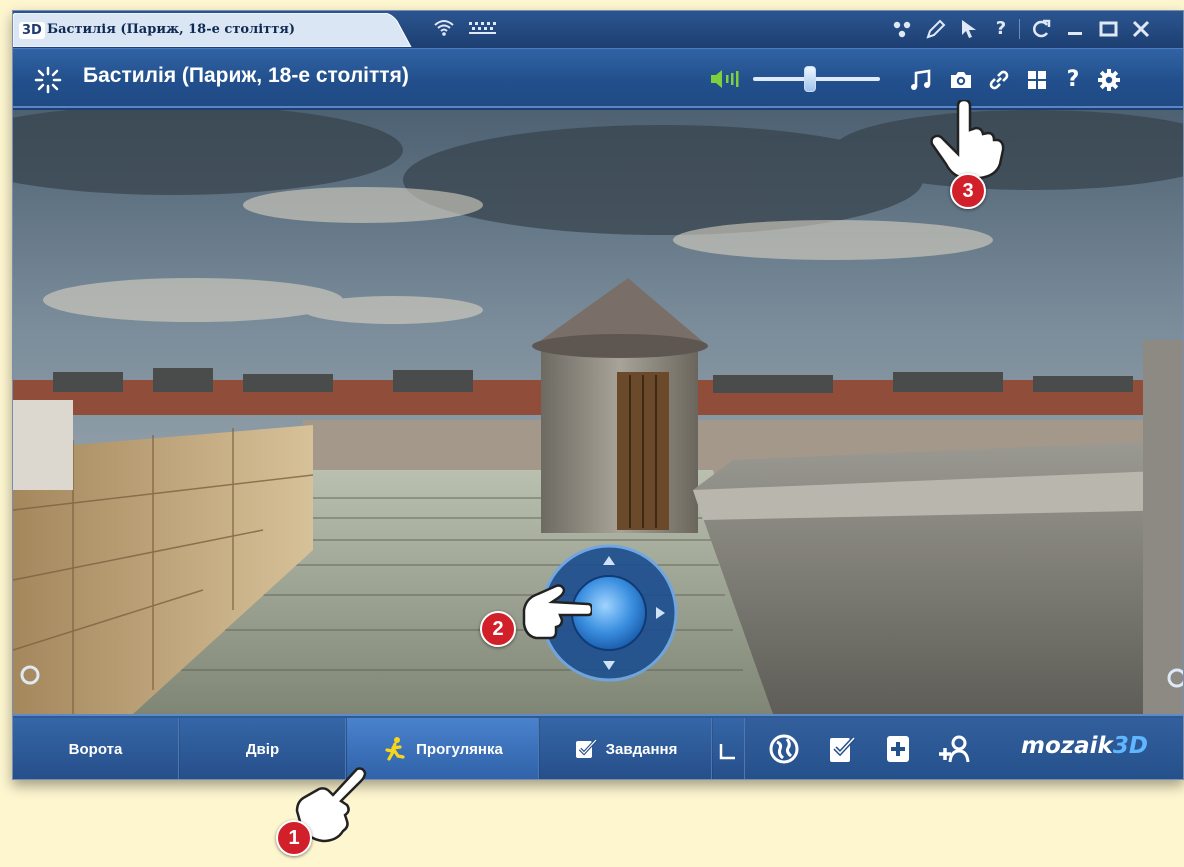 The image size is (1184, 867). Describe the element at coordinates (1019, 29) in the screenshot. I see `divider` at that location.